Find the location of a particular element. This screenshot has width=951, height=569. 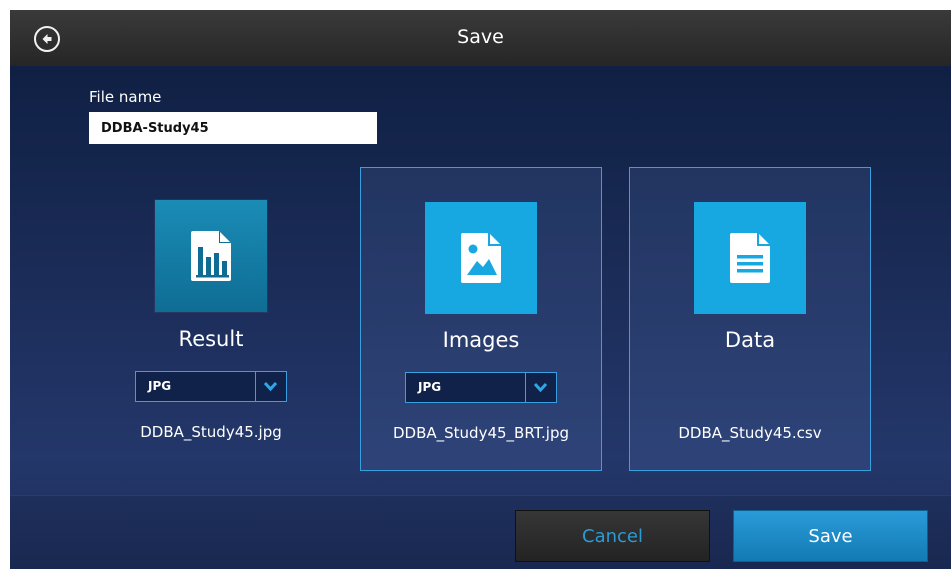

result-format-select: JPG is located at coordinates (211, 386).